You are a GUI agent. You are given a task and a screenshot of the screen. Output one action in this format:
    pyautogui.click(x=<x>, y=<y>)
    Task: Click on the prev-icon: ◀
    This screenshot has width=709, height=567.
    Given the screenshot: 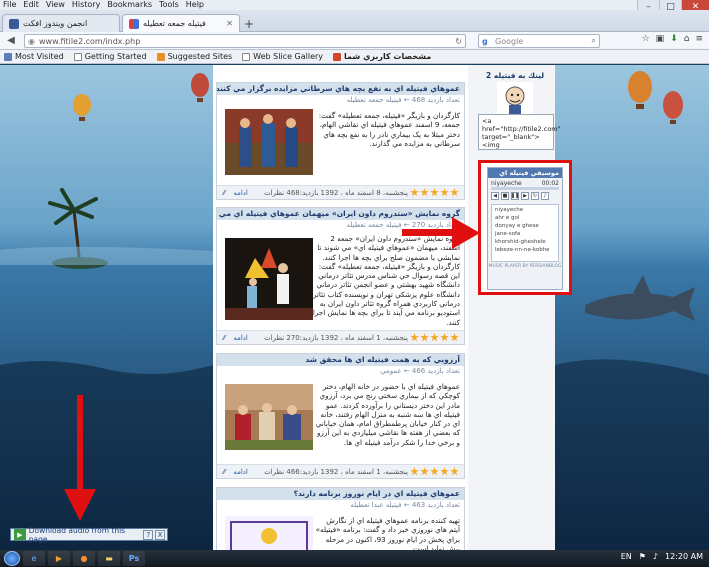 What is the action you would take?
    pyautogui.click(x=495, y=196)
    